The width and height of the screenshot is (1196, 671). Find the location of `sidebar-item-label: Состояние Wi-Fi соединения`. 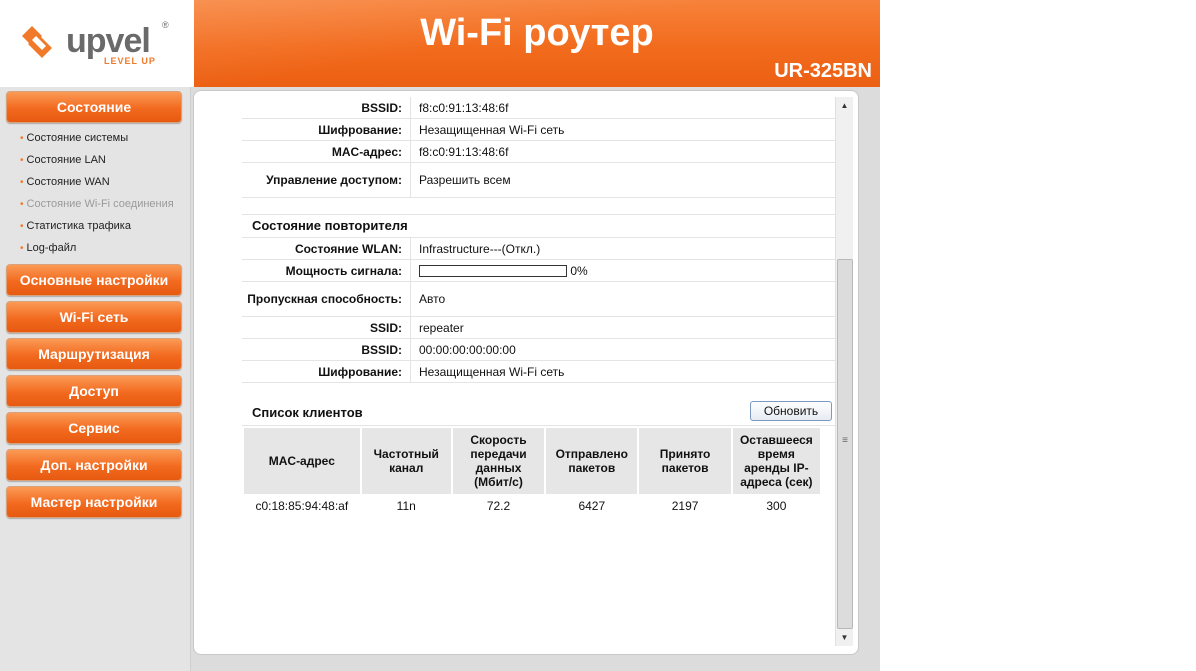

sidebar-item-label: Состояние Wi-Fi соединения is located at coordinates (100, 204).